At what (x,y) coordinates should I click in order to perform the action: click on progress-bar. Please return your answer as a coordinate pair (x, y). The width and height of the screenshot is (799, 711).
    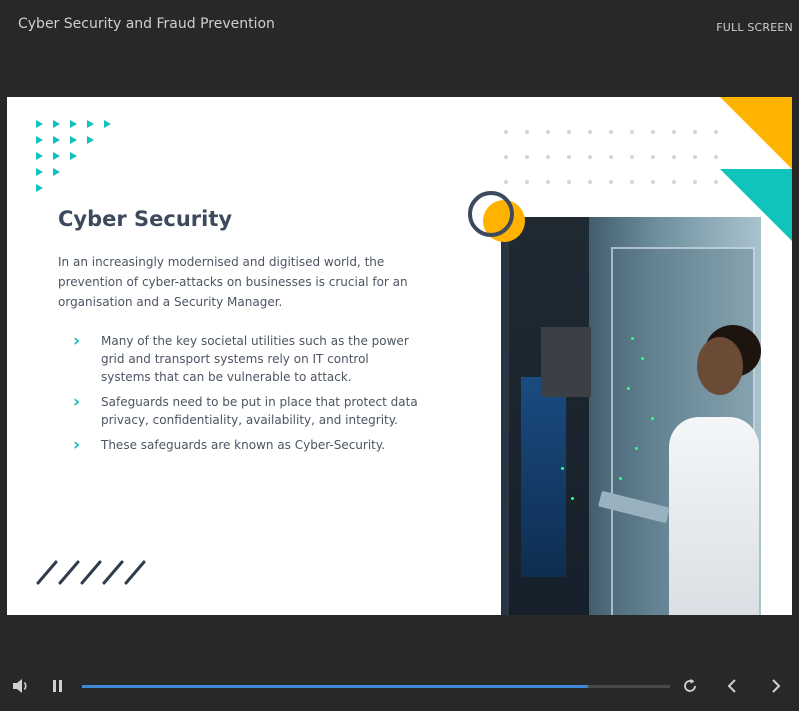
    Looking at the image, I should click on (376, 686).